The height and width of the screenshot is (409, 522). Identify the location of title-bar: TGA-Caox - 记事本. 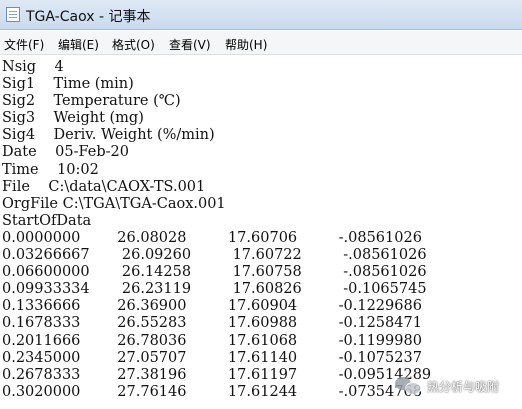
(261, 15).